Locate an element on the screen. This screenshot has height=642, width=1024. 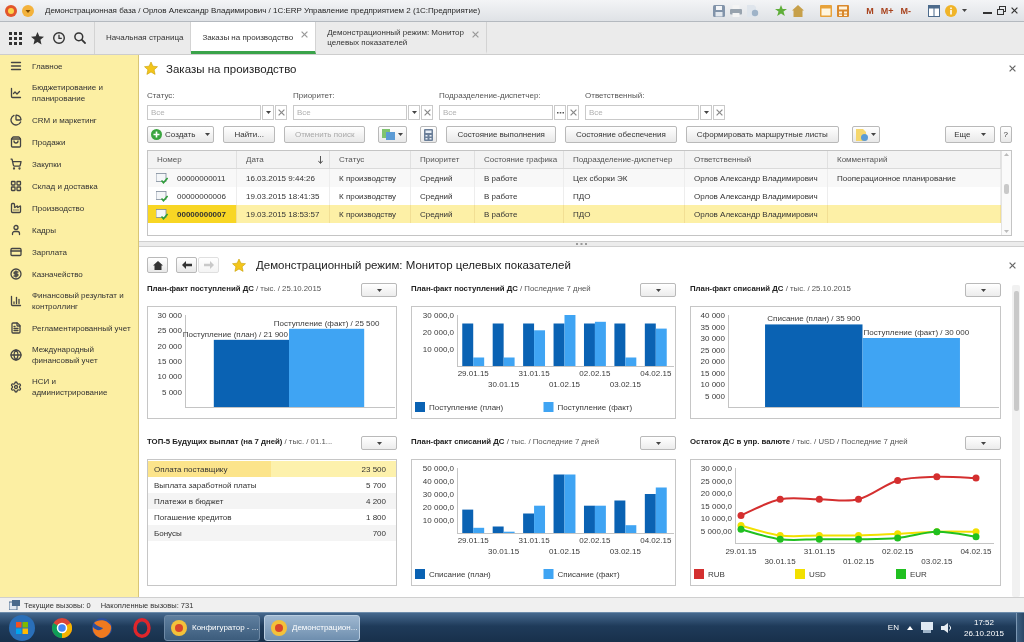
sidebar-item: Зарплата is located at coordinates (69, 252).